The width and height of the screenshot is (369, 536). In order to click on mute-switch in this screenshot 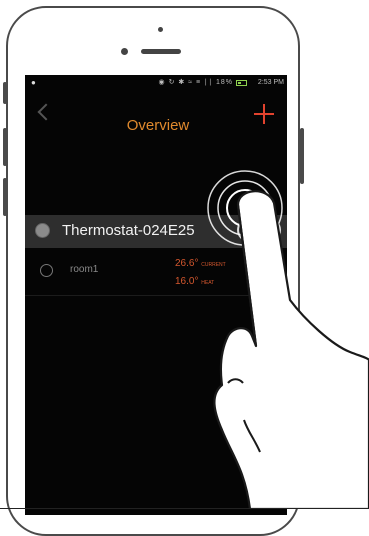, I will do `click(5, 93)`.